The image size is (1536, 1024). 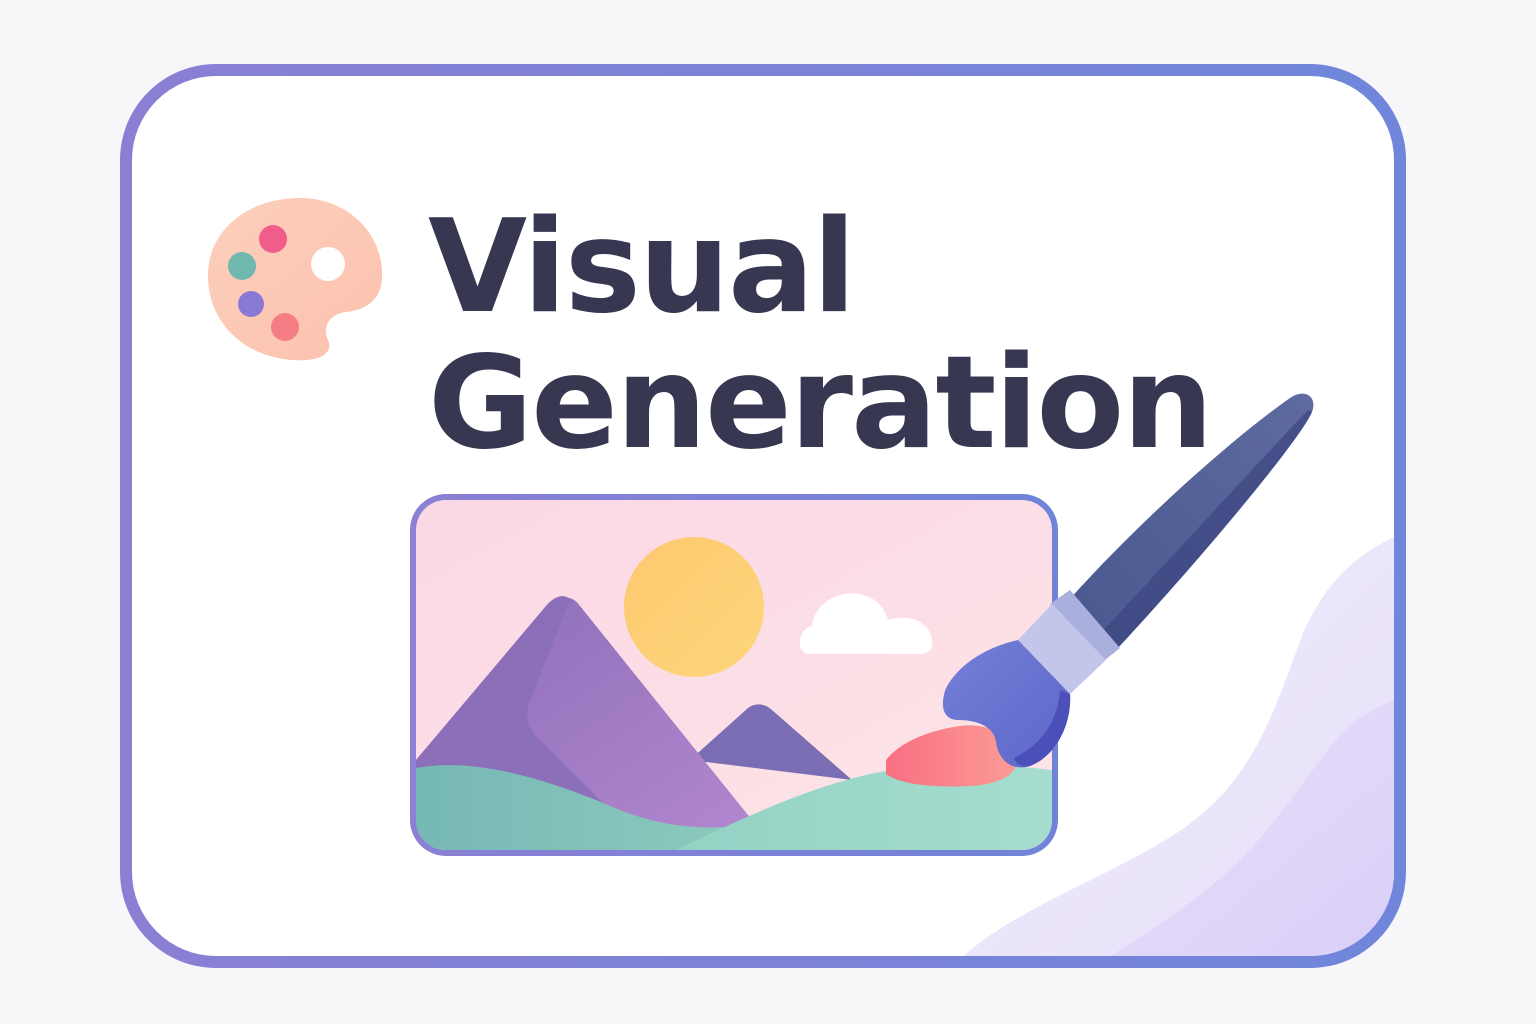 What do you see at coordinates (820, 403) in the screenshot?
I see `title-line-2: Generation` at bounding box center [820, 403].